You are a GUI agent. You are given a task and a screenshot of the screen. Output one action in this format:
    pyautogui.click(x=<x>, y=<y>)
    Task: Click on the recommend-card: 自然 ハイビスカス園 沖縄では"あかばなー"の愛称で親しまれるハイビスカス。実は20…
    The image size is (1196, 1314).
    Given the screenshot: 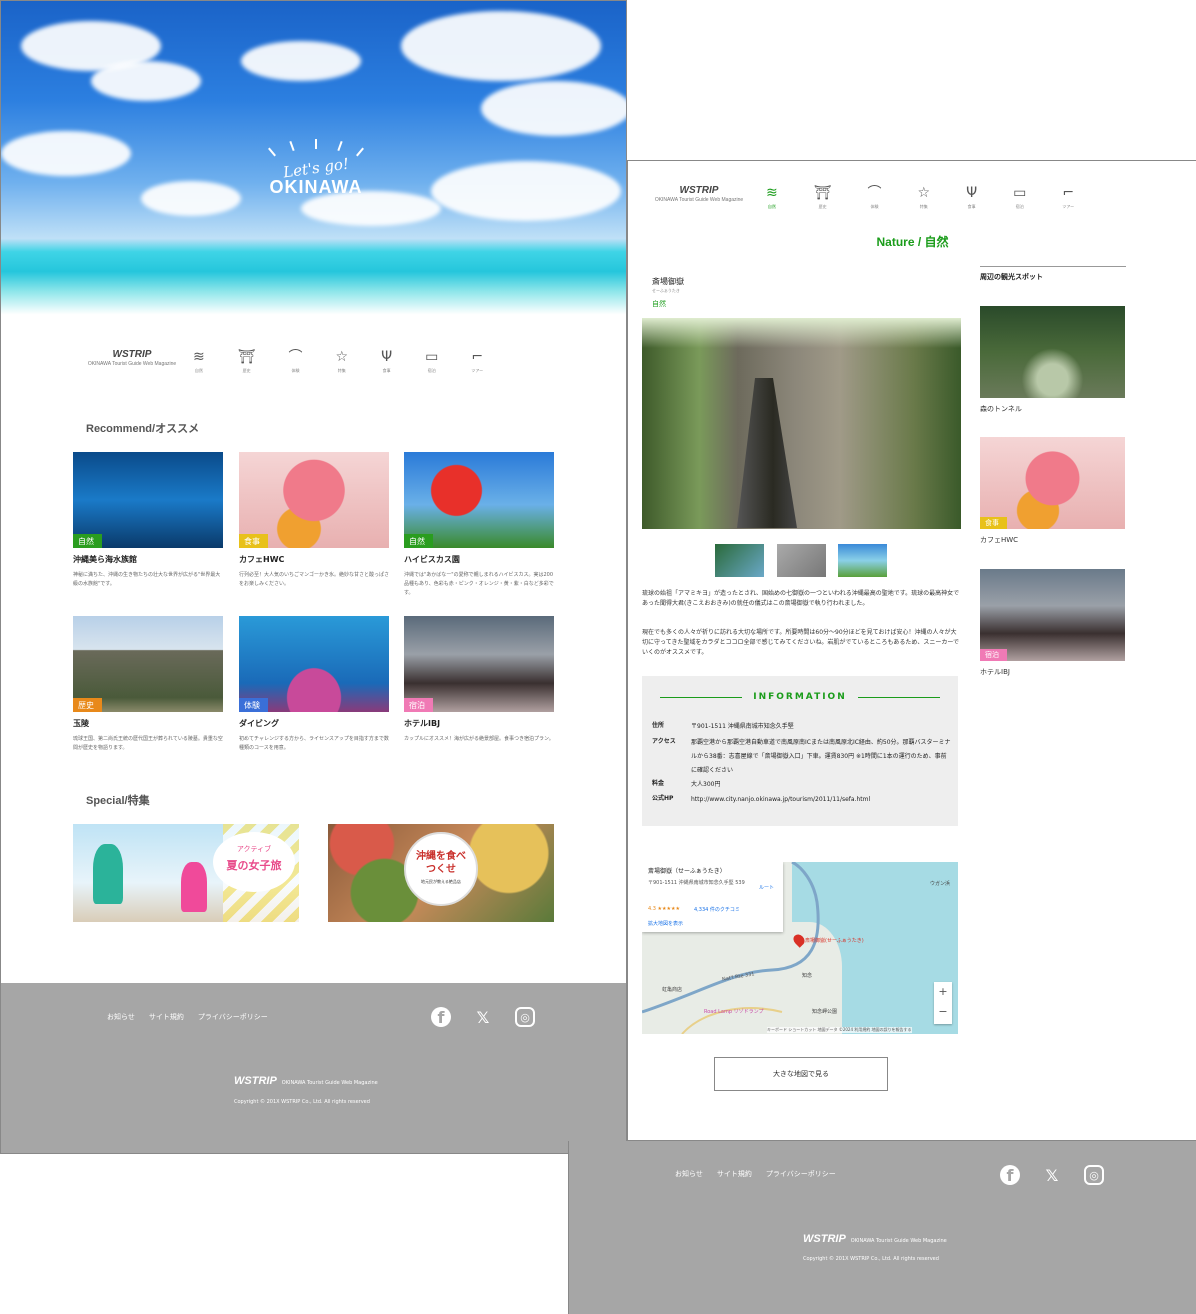 What is the action you would take?
    pyautogui.click(x=479, y=525)
    